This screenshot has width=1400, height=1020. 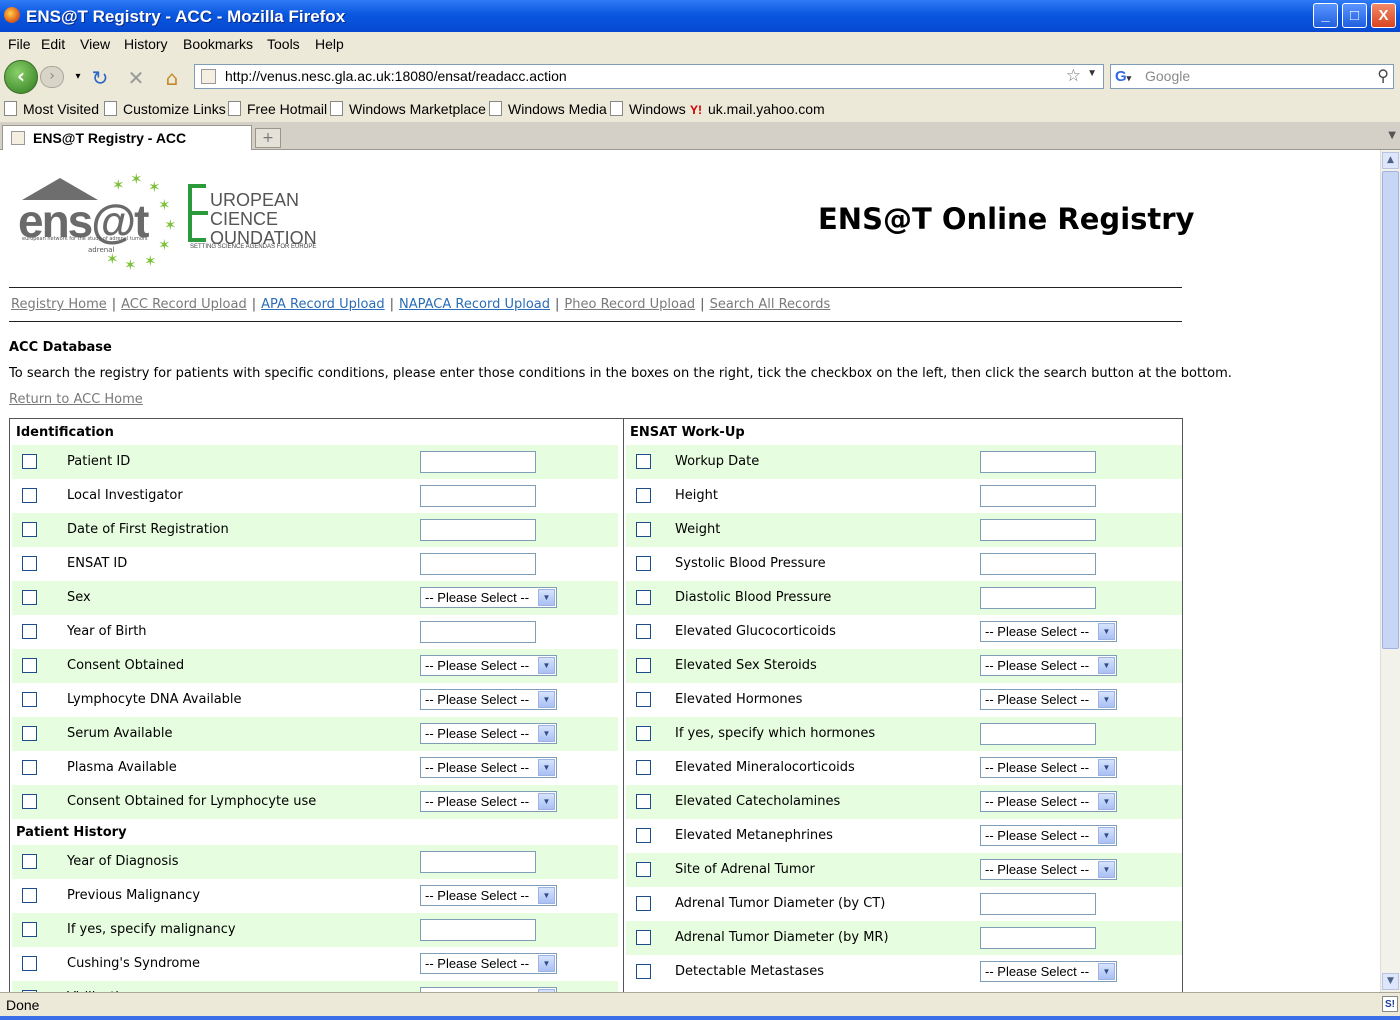 I want to click on checkbox-elevated-hormones, so click(x=643, y=699).